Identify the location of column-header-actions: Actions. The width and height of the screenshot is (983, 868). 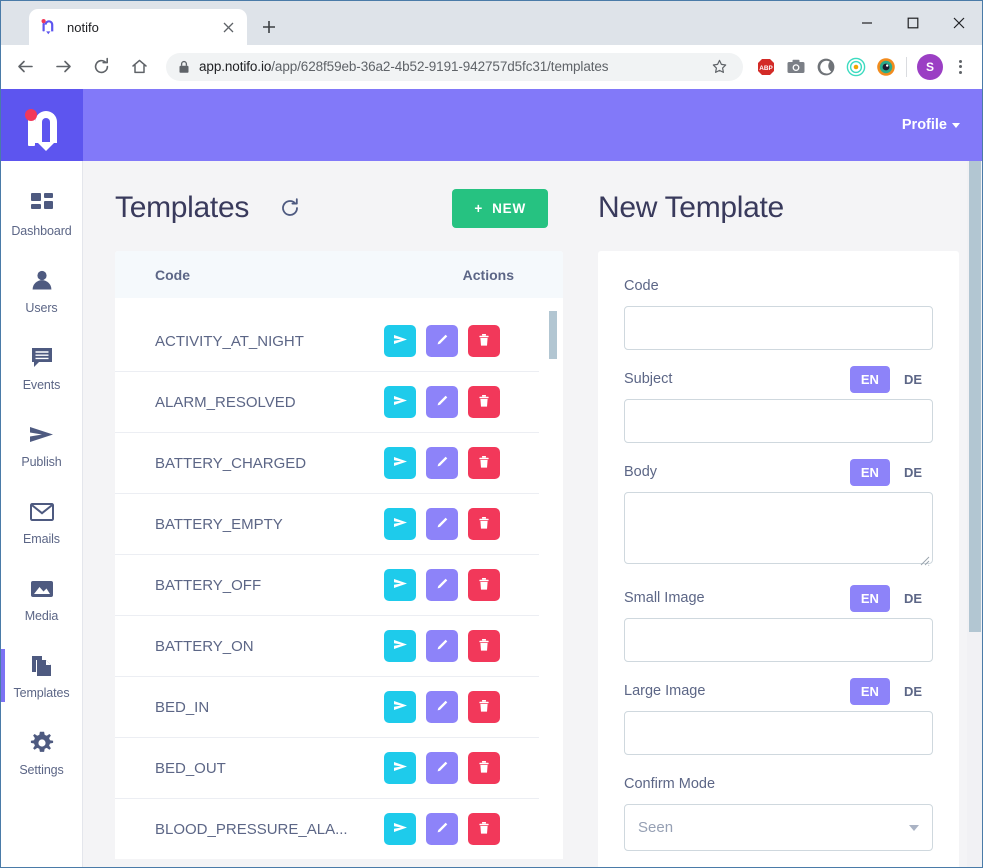
(488, 274).